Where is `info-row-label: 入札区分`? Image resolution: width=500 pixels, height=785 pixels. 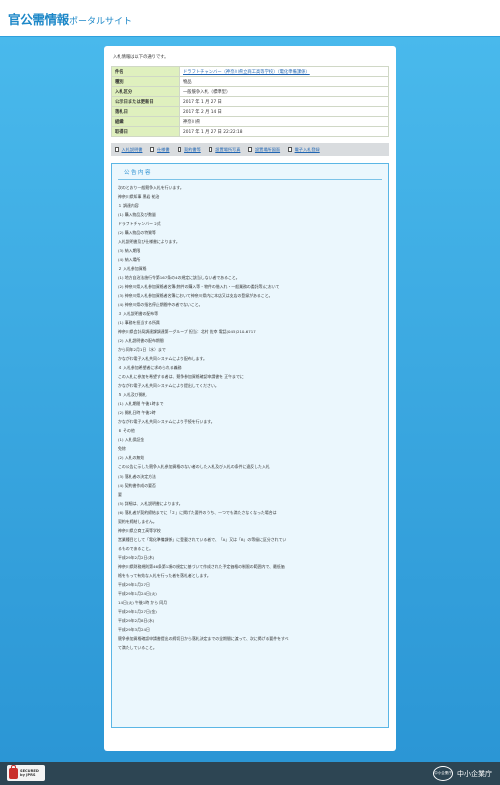 info-row-label: 入札区分 is located at coordinates (145, 91).